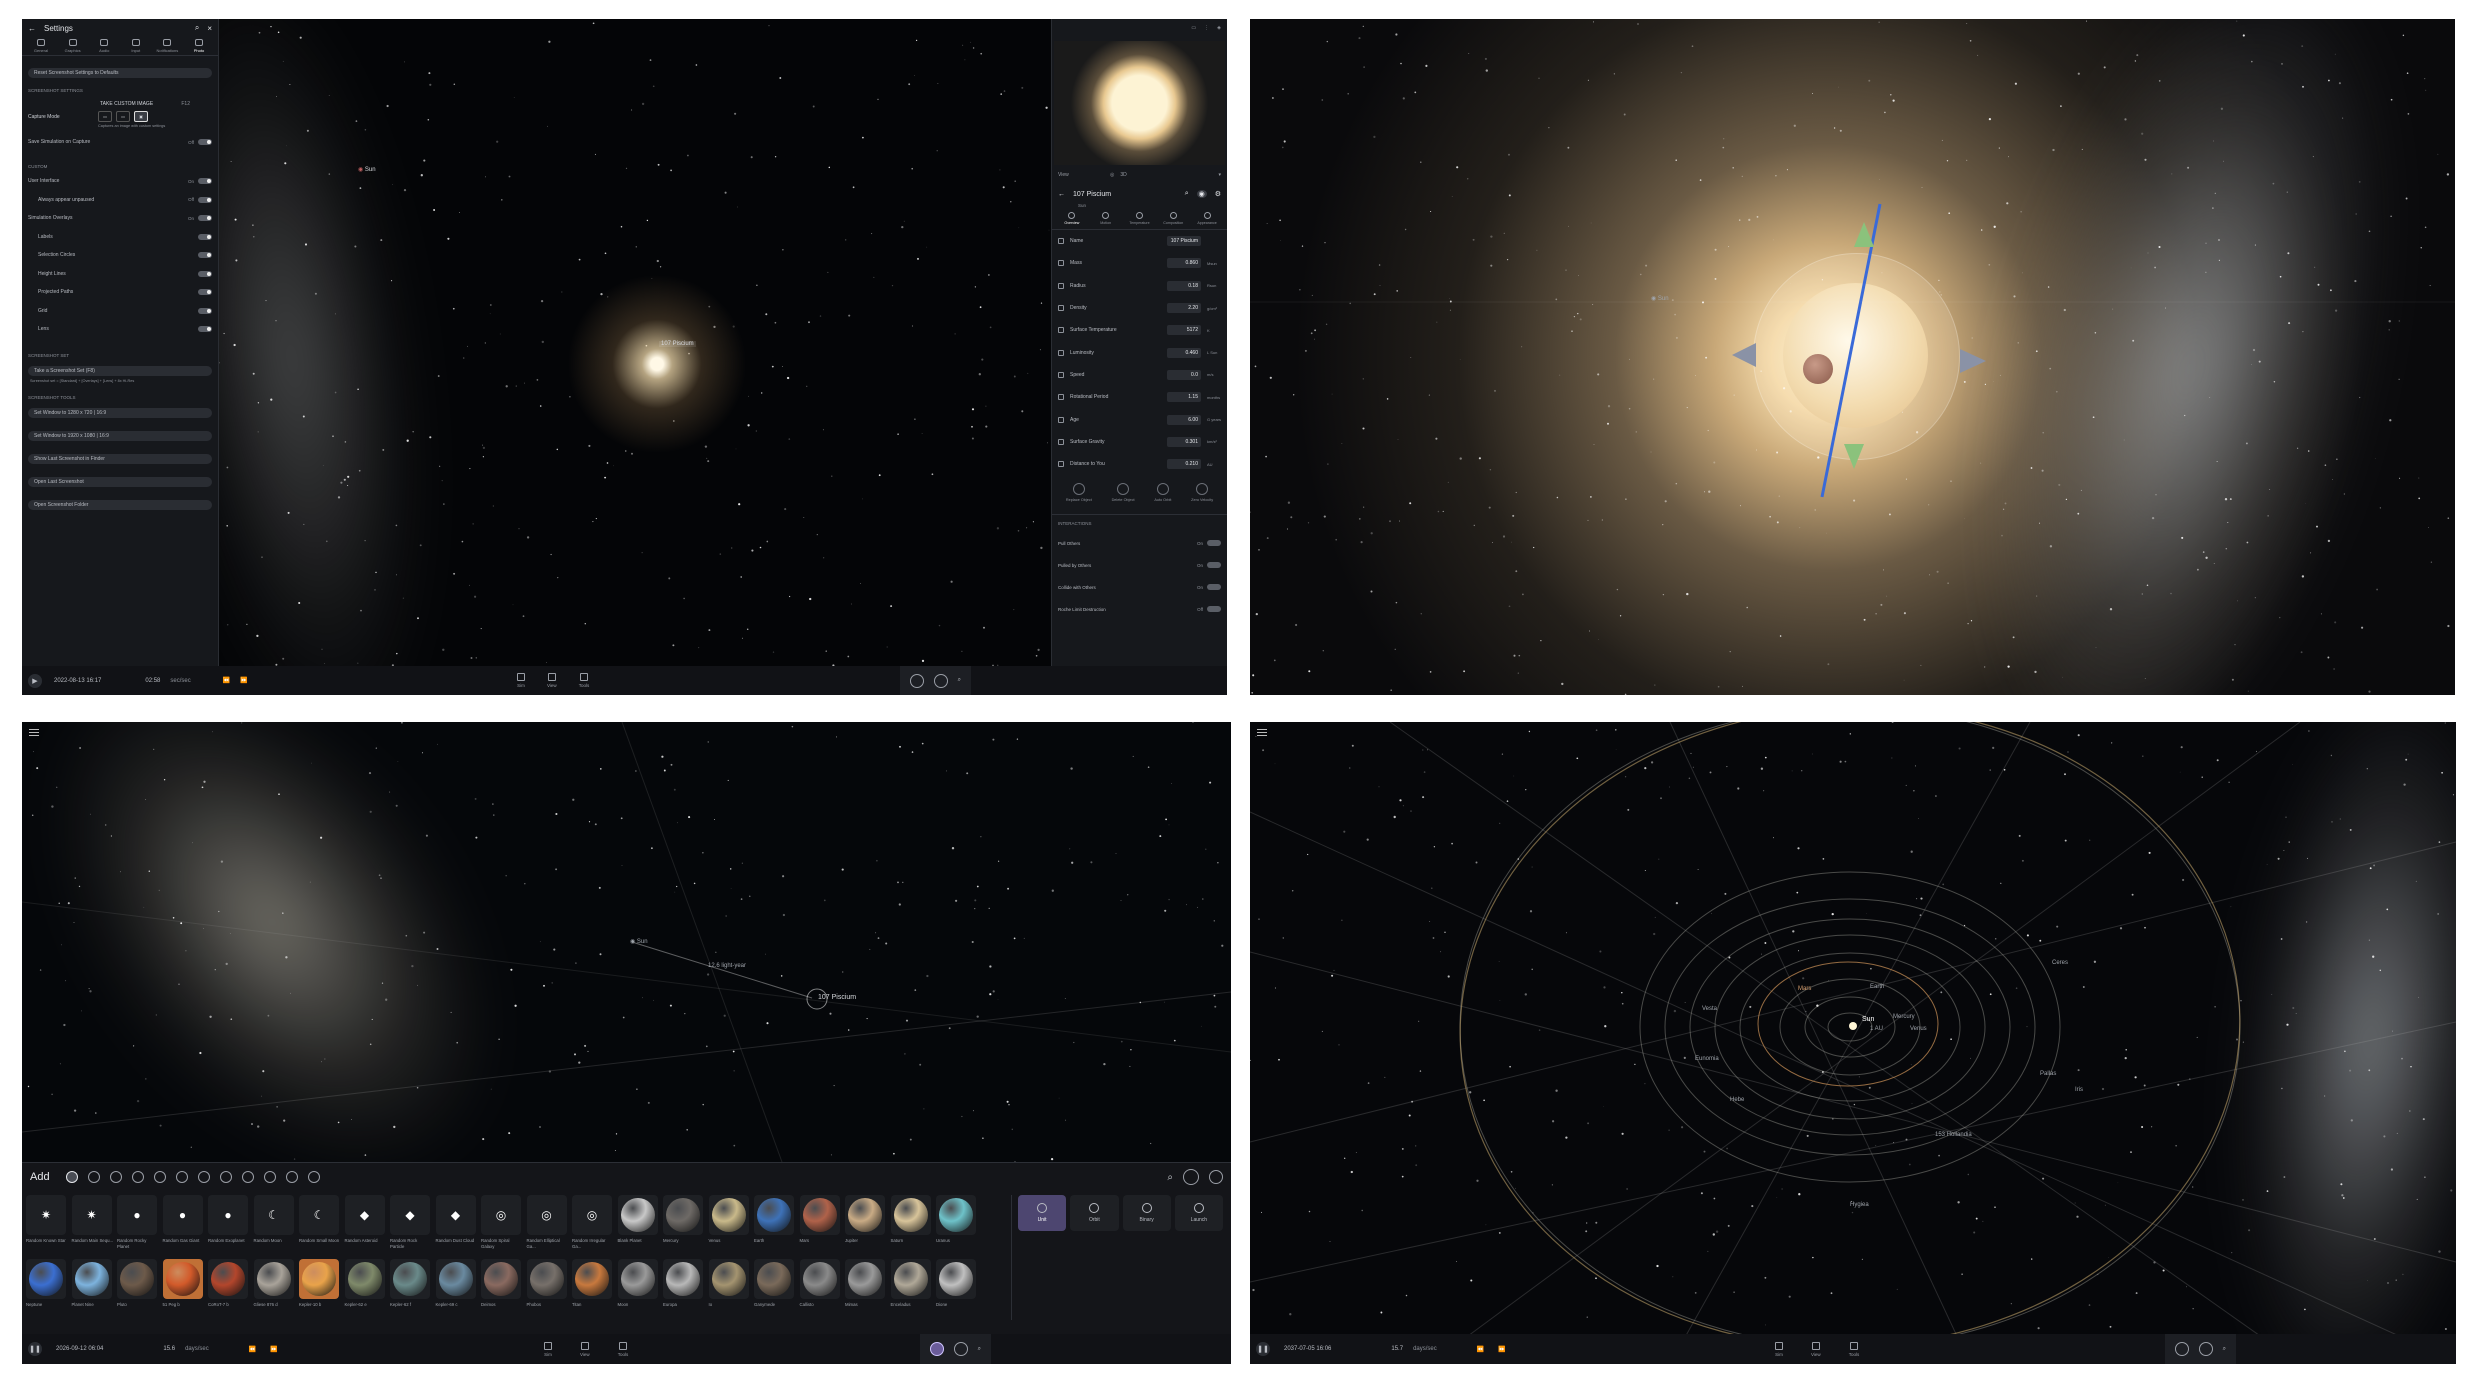 The height and width of the screenshot is (1395, 2473). What do you see at coordinates (181, 1177) in the screenshot?
I see `category-comets-icon` at bounding box center [181, 1177].